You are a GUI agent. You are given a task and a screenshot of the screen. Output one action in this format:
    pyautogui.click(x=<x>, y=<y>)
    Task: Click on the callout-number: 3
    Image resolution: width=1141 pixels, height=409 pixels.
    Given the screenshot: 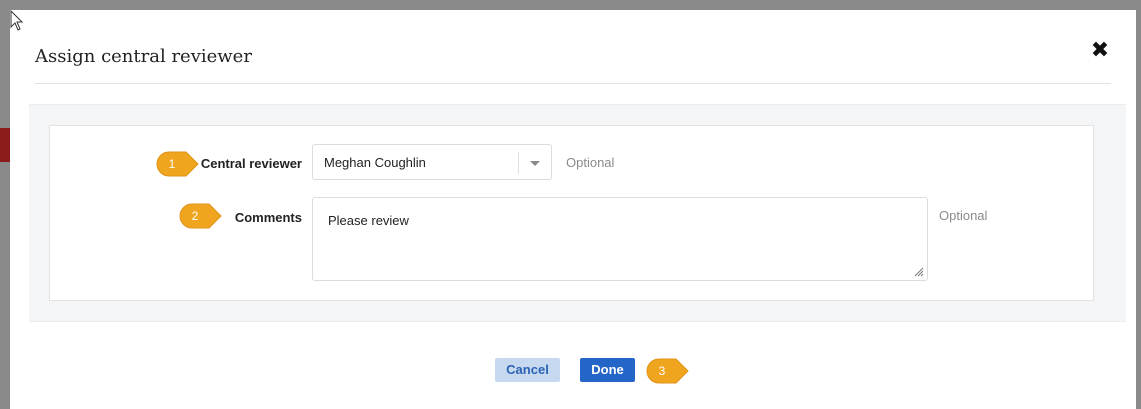 What is the action you would take?
    pyautogui.click(x=662, y=371)
    